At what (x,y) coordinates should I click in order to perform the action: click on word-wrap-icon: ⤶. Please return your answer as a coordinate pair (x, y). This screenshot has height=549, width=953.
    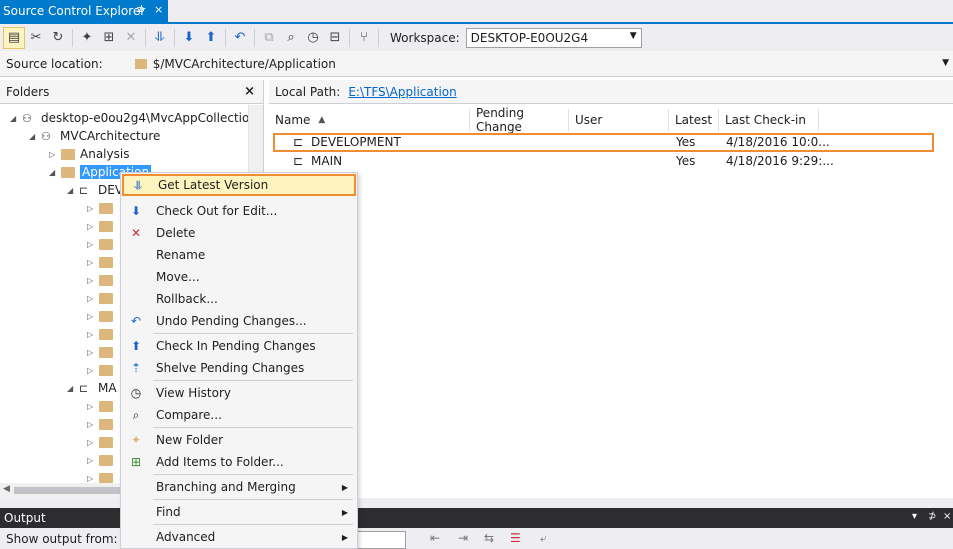
    Looking at the image, I should click on (543, 538).